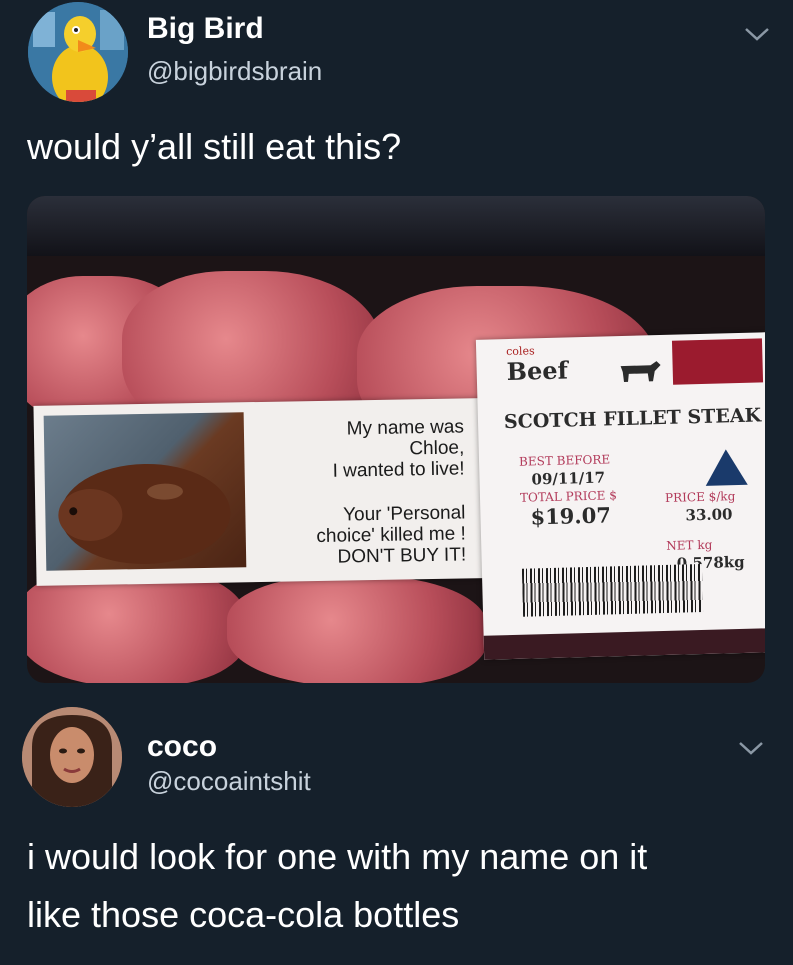 The width and height of the screenshot is (793, 965). Describe the element at coordinates (568, 478) in the screenshot. I see `best-before-date: 09/11/17` at that location.